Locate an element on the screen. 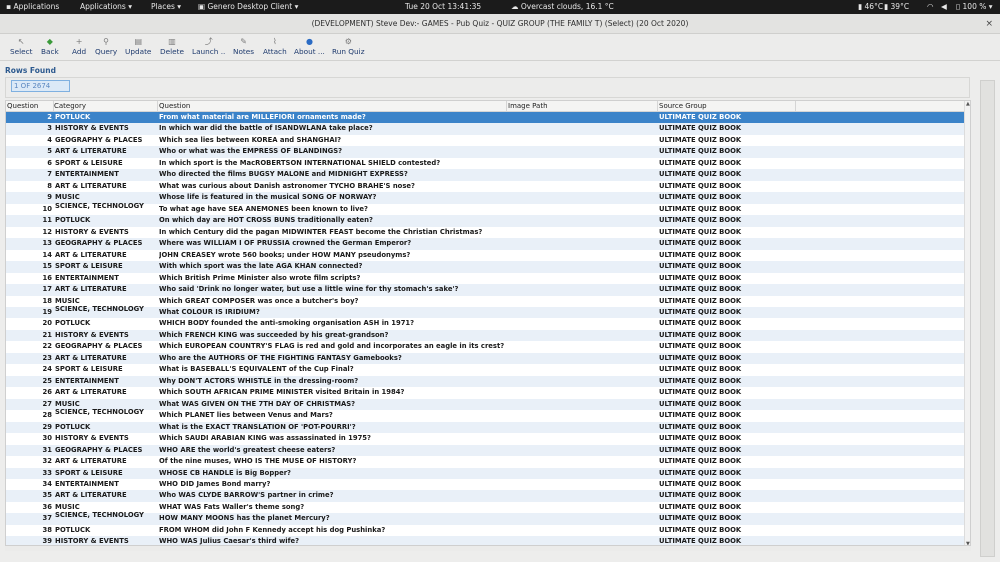 Image resolution: width=1000 pixels, height=562 pixels. places-menu: Places ▾ is located at coordinates (166, 7).